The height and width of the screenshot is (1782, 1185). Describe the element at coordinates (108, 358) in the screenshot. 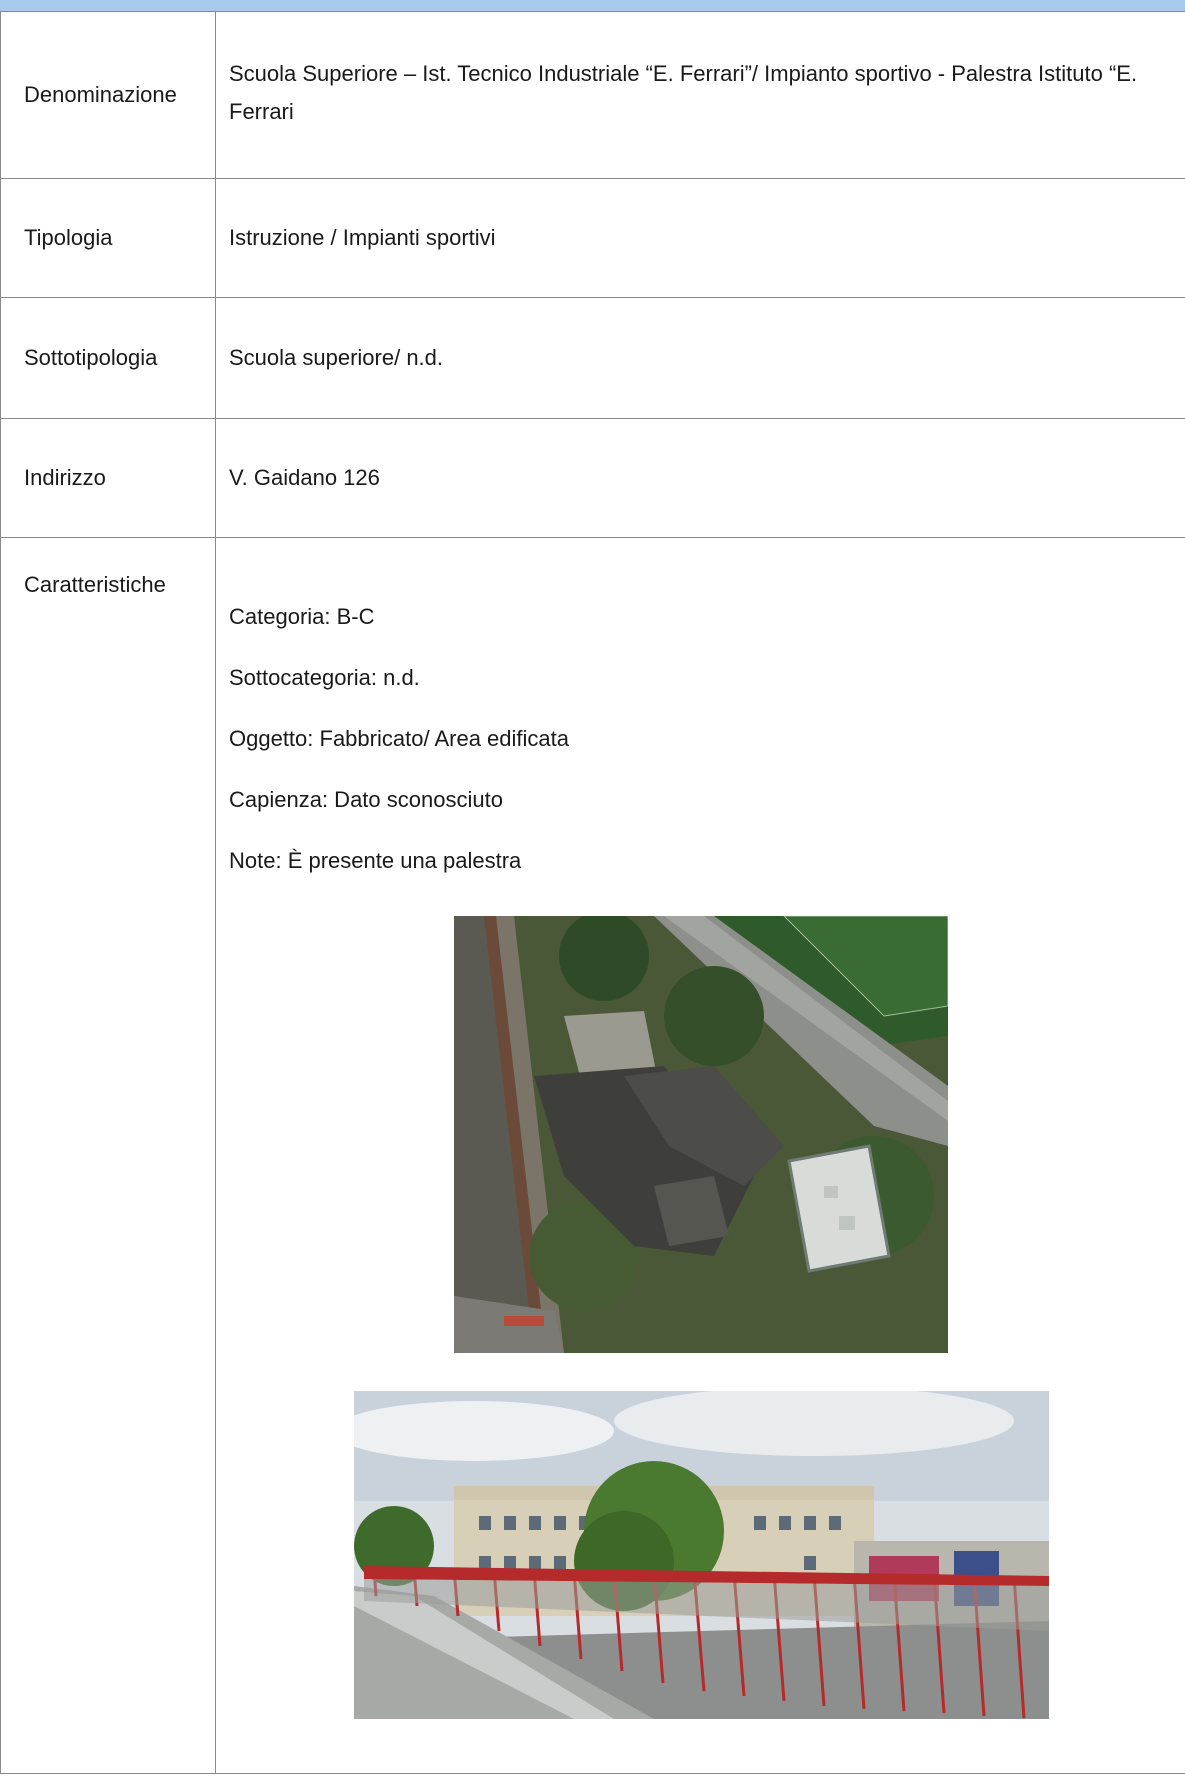

I see `row-label-sottotipologia: Sottotipologia` at that location.